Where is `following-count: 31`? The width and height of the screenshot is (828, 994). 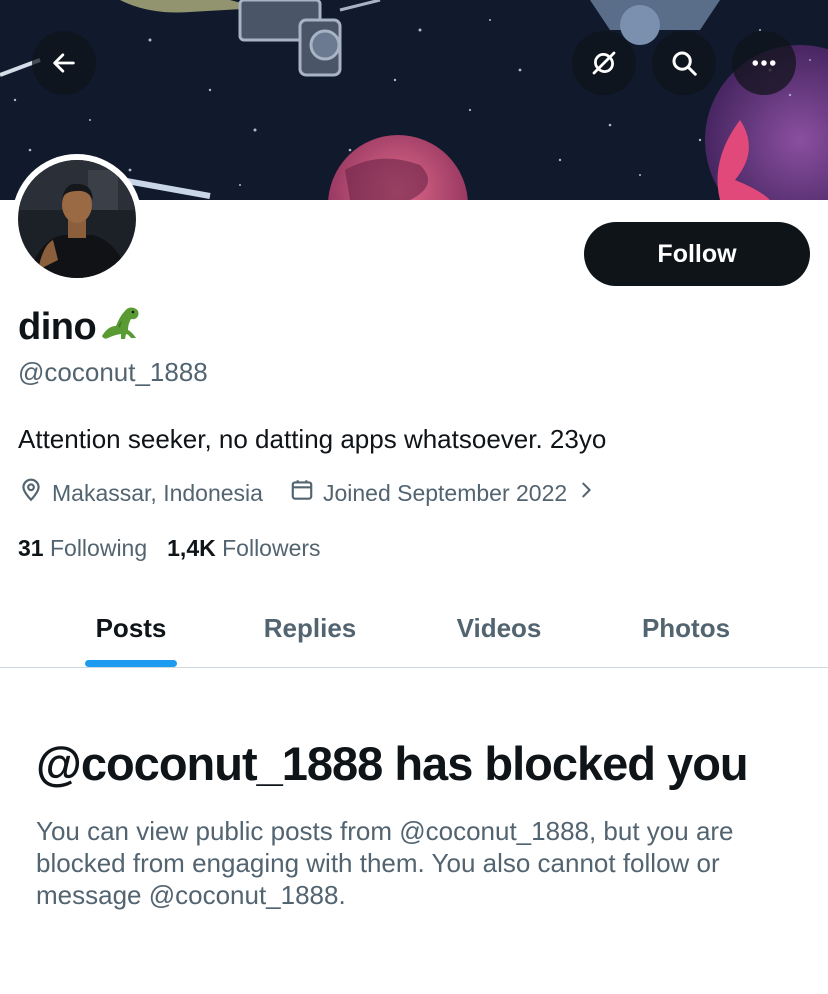 following-count: 31 is located at coordinates (31, 548).